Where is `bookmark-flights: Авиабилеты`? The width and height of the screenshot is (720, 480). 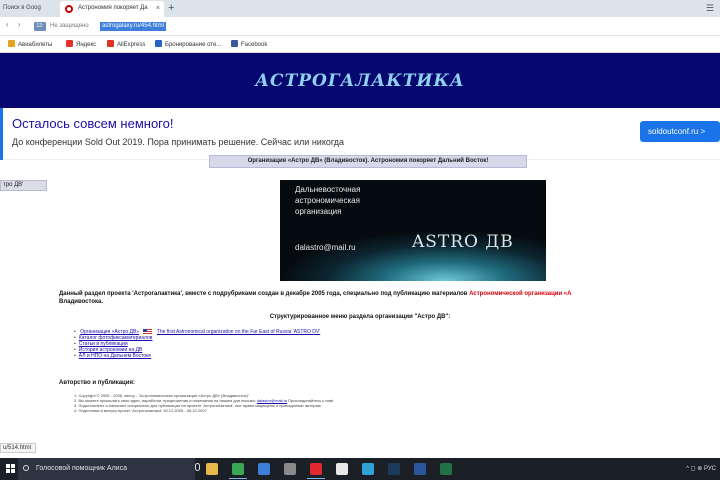 bookmark-flights: Авиабилеты is located at coordinates (30, 45).